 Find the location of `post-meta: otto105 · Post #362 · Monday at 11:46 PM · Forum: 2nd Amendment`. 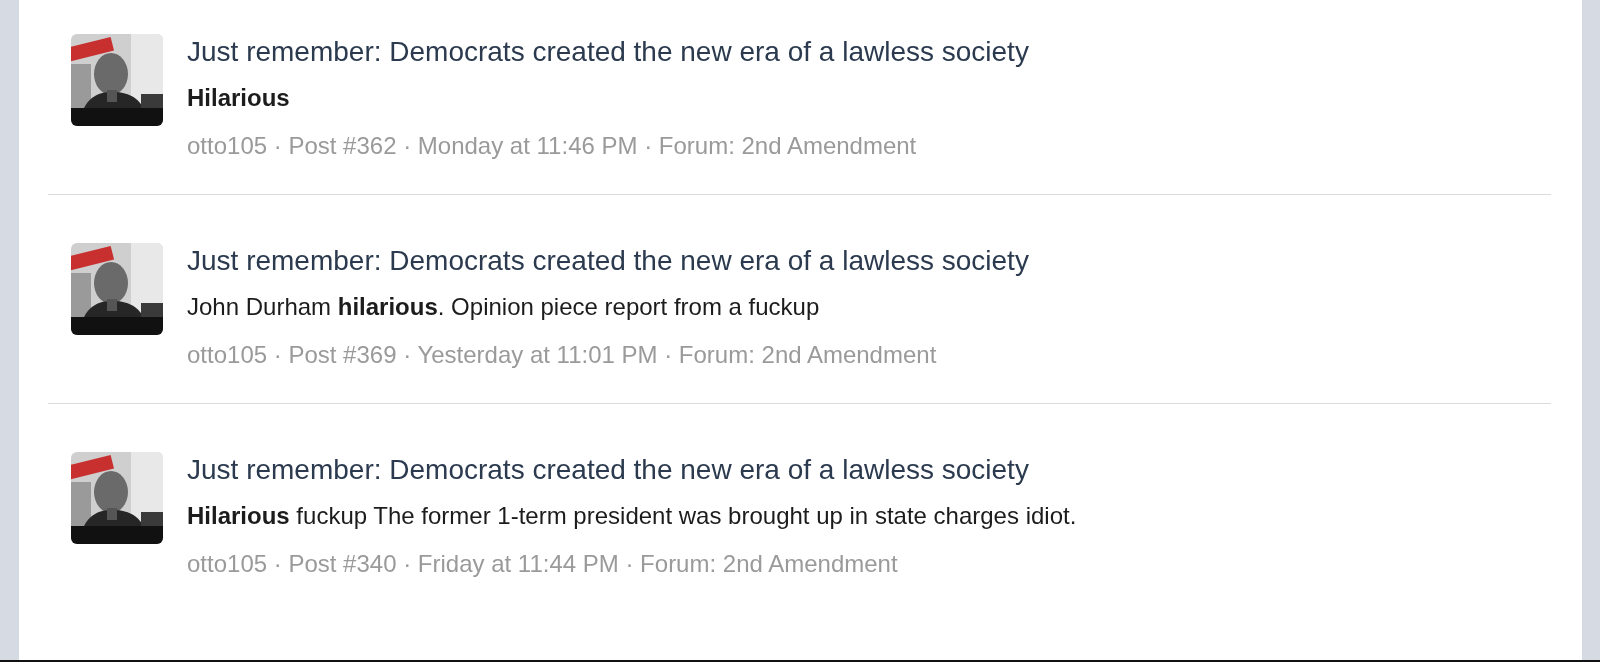

post-meta: otto105 · Post #362 · Monday at 11:46 PM · Forum: 2nd Amendment is located at coordinates (552, 146).